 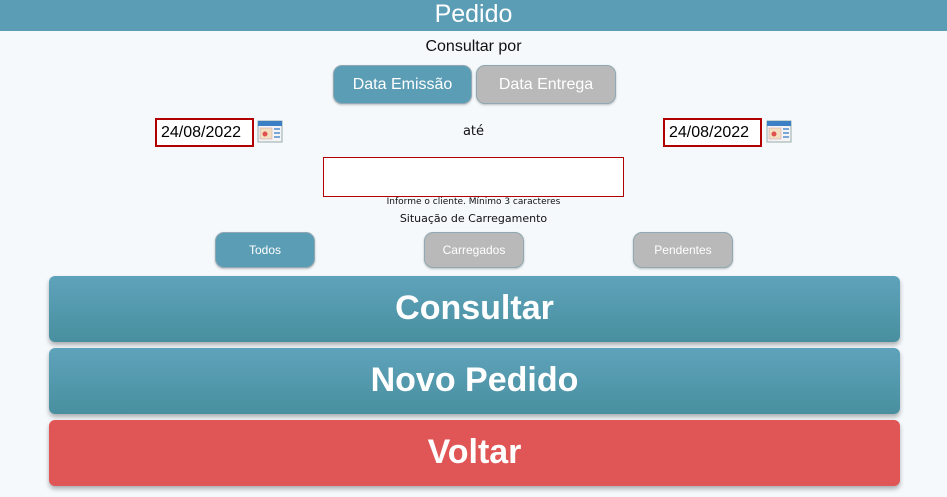 I want to click on client-input, so click(x=473, y=177).